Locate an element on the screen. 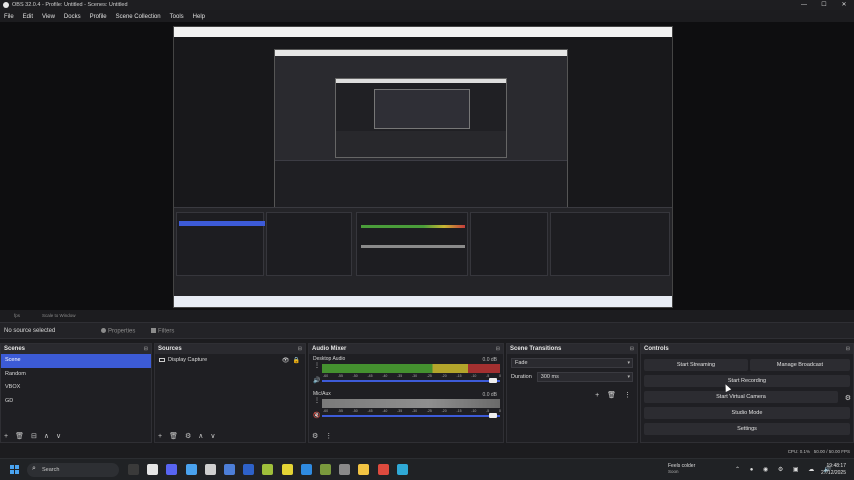 This screenshot has width=854, height=480. captured-taskbar is located at coordinates (423, 301).